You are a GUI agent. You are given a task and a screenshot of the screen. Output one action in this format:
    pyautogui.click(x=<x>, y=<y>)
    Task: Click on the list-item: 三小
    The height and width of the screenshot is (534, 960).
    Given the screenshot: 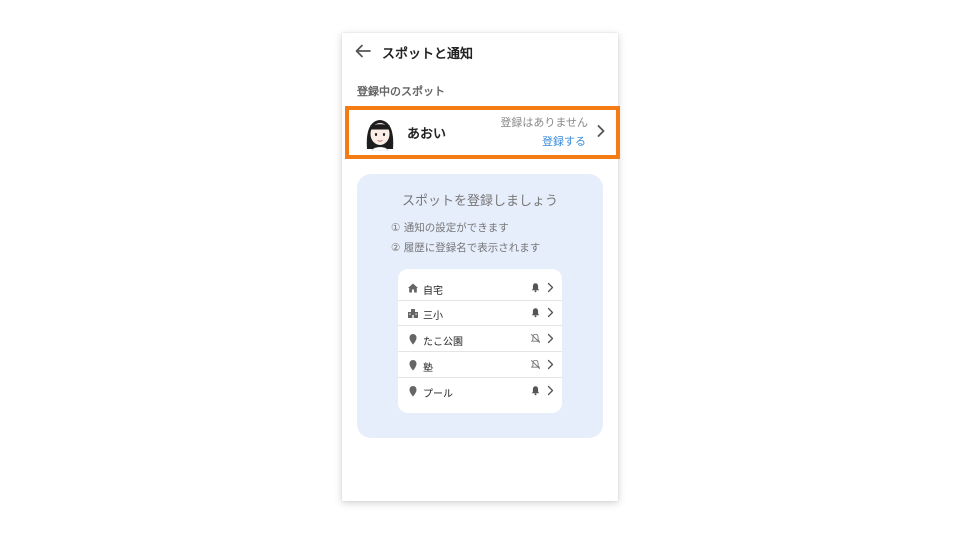 What is the action you would take?
    pyautogui.click(x=480, y=313)
    